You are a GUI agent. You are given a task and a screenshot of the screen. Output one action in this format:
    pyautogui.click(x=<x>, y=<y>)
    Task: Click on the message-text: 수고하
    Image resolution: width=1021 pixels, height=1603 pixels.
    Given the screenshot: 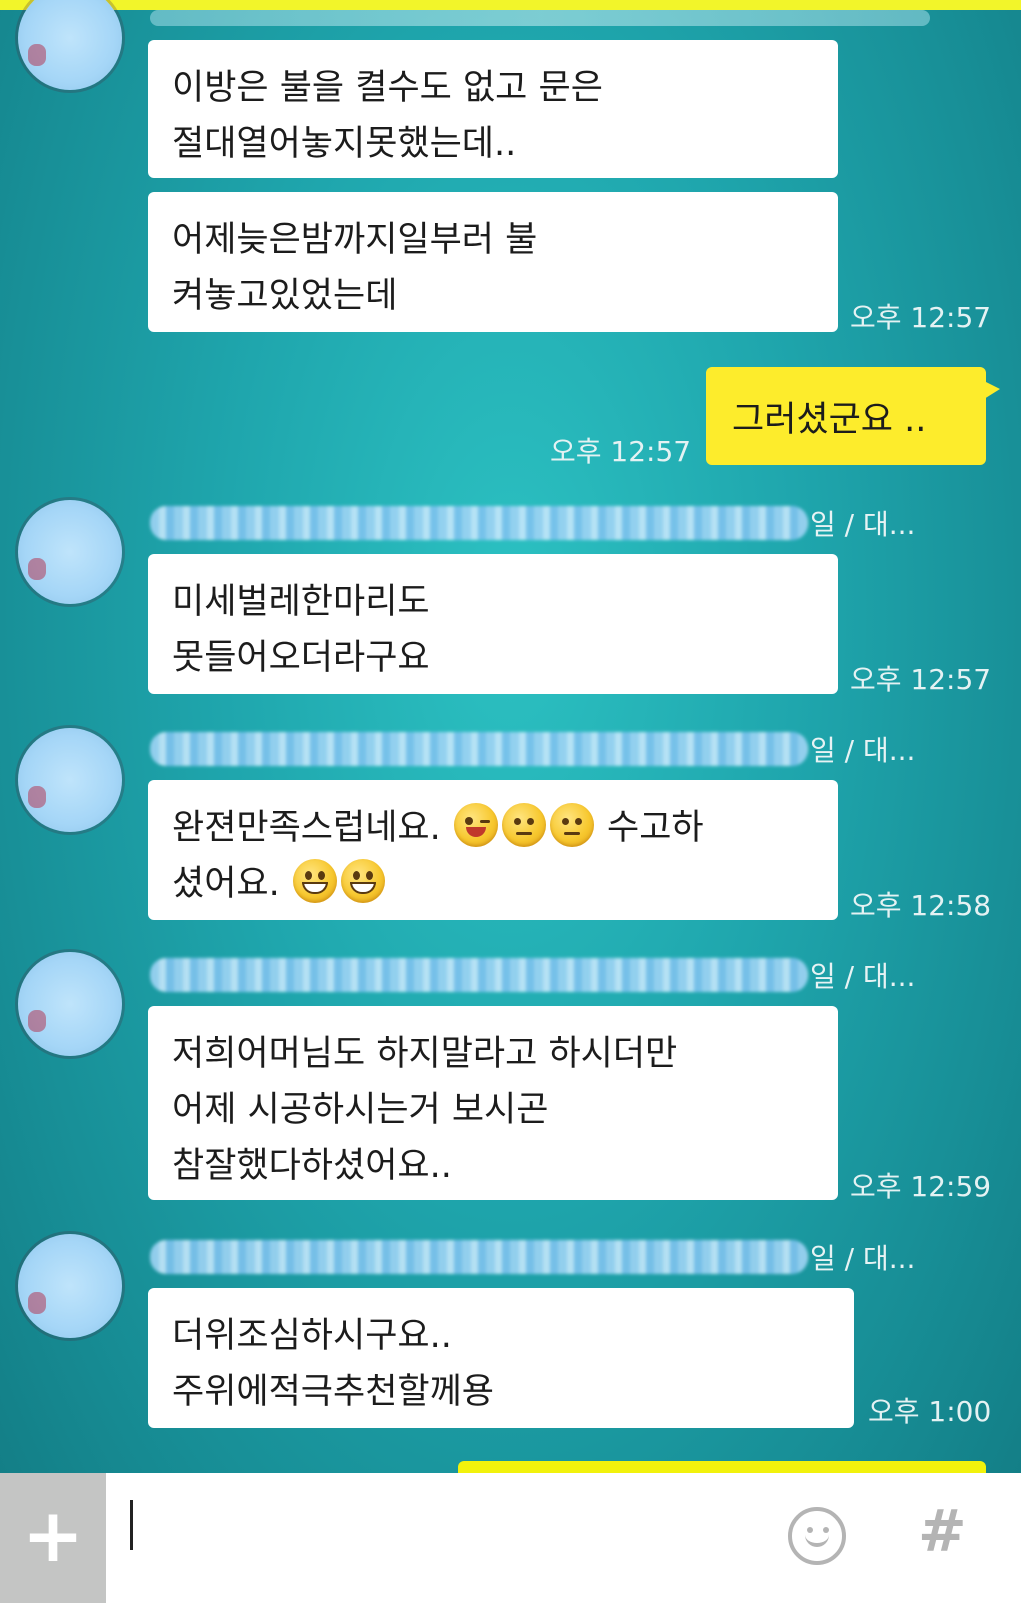 What is the action you would take?
    pyautogui.click(x=655, y=828)
    